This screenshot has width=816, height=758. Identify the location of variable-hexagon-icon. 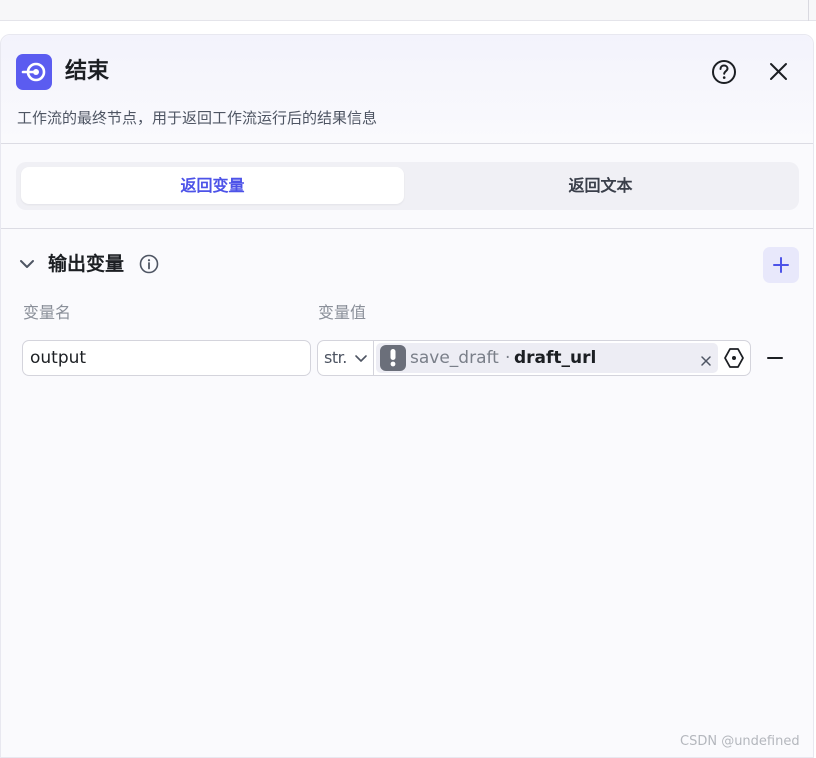
(734, 358).